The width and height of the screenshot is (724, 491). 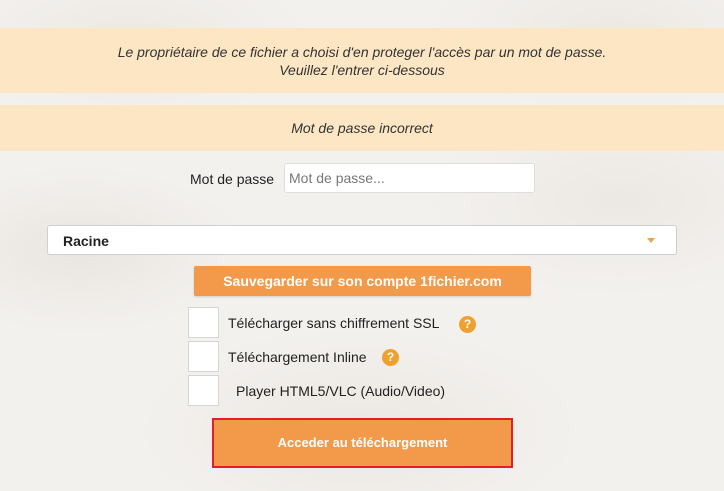 What do you see at coordinates (362, 240) in the screenshot?
I see `folder-select: Racine` at bounding box center [362, 240].